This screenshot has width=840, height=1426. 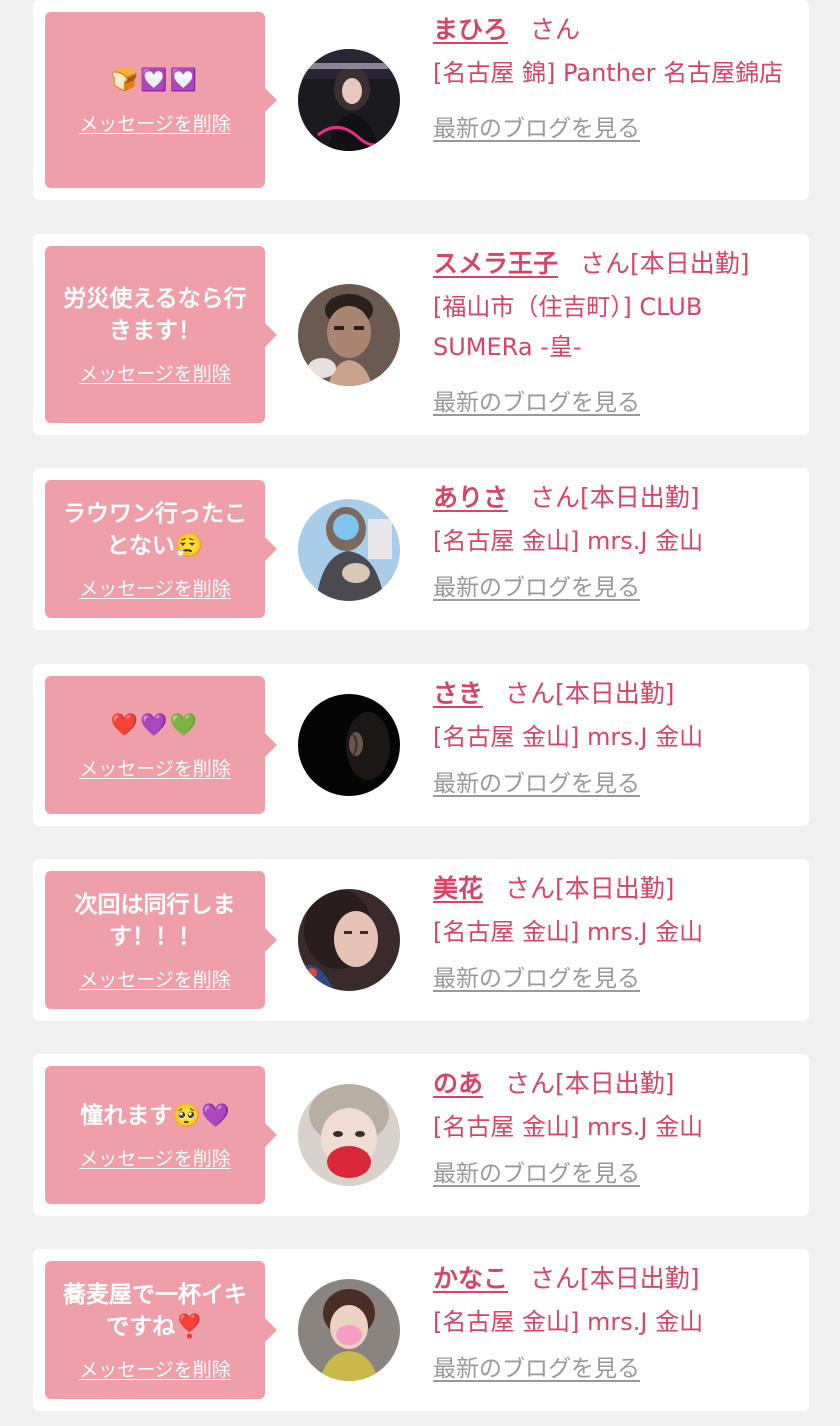 I want to click on message-bubble: 憧れます🥺💜 メッセージを削除, so click(x=161, y=1135).